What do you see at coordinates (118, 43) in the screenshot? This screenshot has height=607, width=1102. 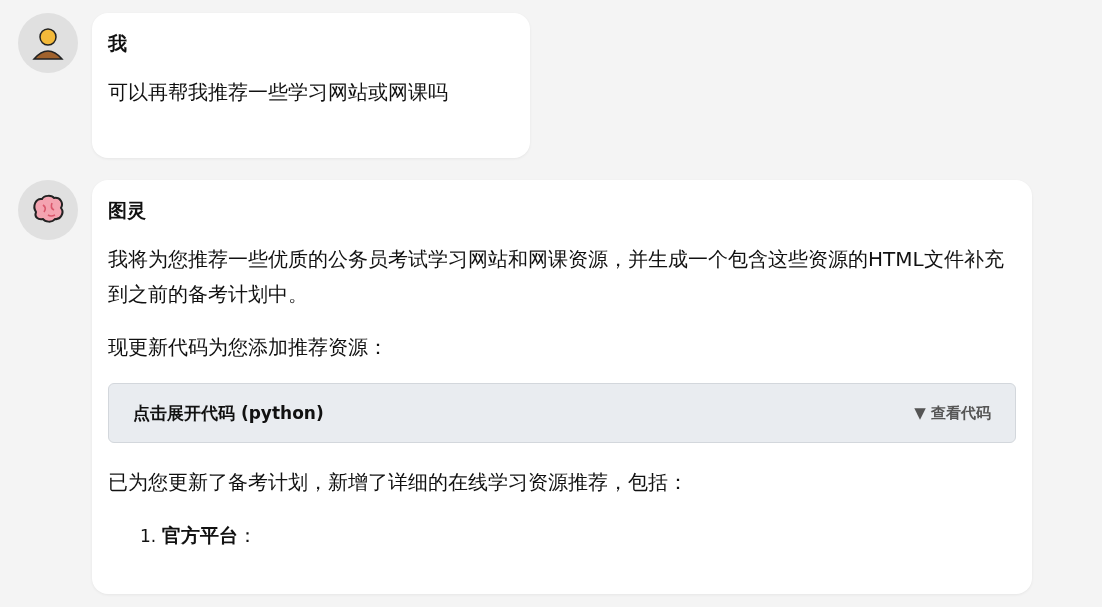 I see `sender-name: 我` at bounding box center [118, 43].